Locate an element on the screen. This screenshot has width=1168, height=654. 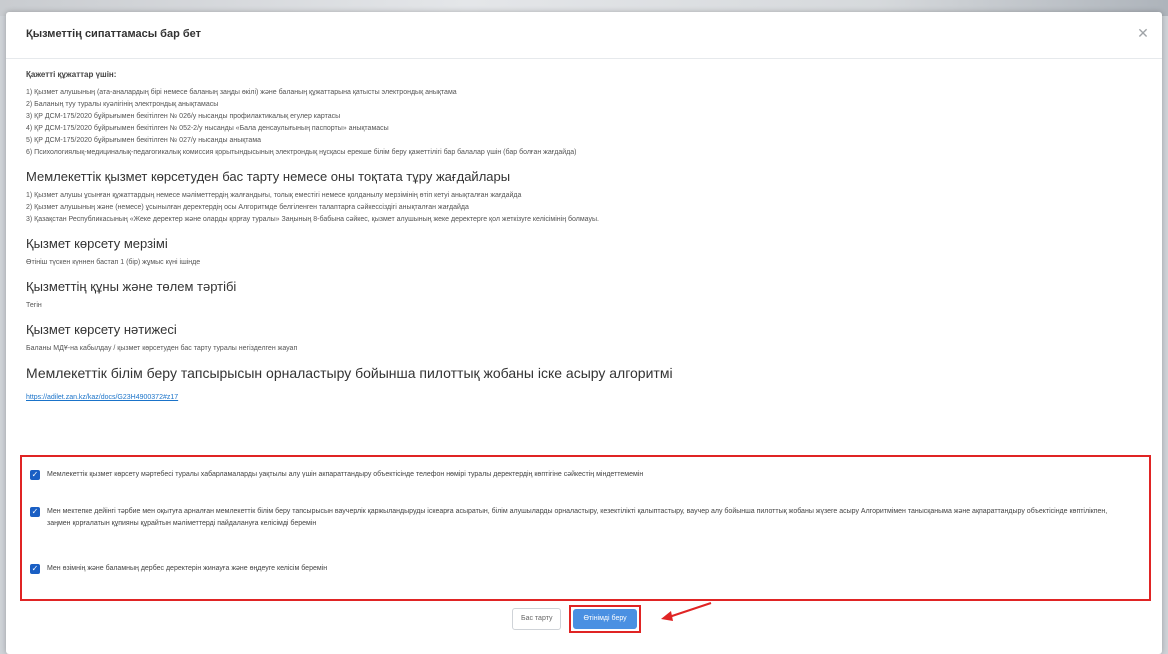
modal-footer-buttons: Бас тарту Өтінімді беру is located at coordinates (576, 619).